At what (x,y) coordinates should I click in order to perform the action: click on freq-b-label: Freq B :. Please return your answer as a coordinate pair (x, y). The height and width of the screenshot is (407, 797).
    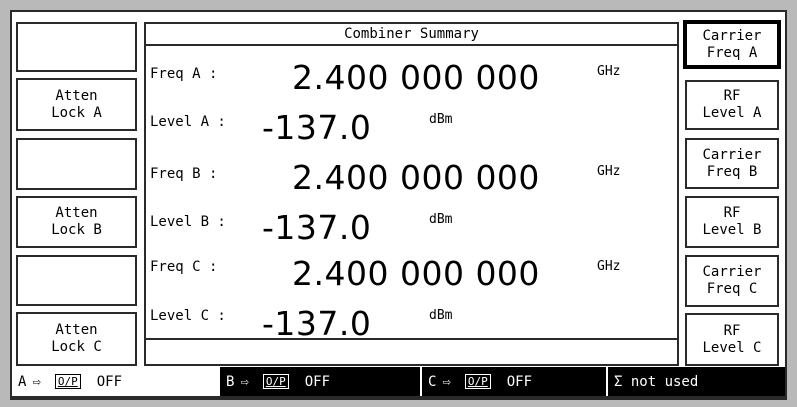
    Looking at the image, I should click on (184, 174).